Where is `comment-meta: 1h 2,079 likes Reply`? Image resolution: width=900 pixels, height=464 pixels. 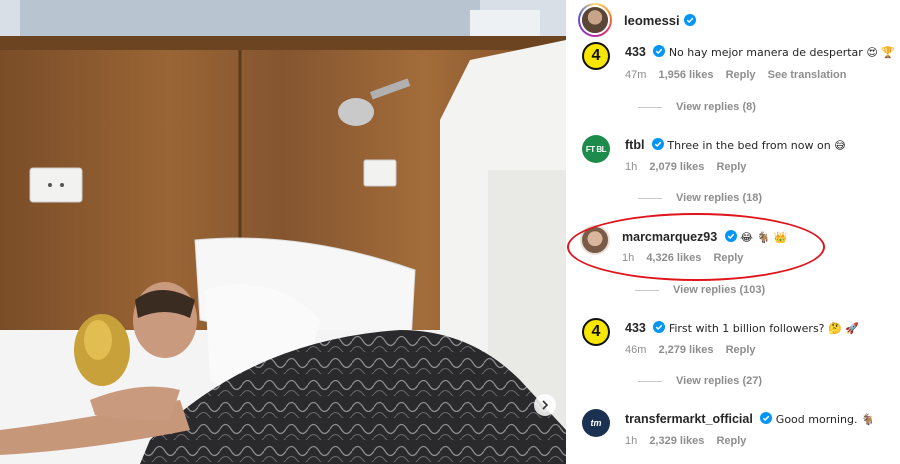
comment-meta: 1h 2,079 likes Reply is located at coordinates (690, 167).